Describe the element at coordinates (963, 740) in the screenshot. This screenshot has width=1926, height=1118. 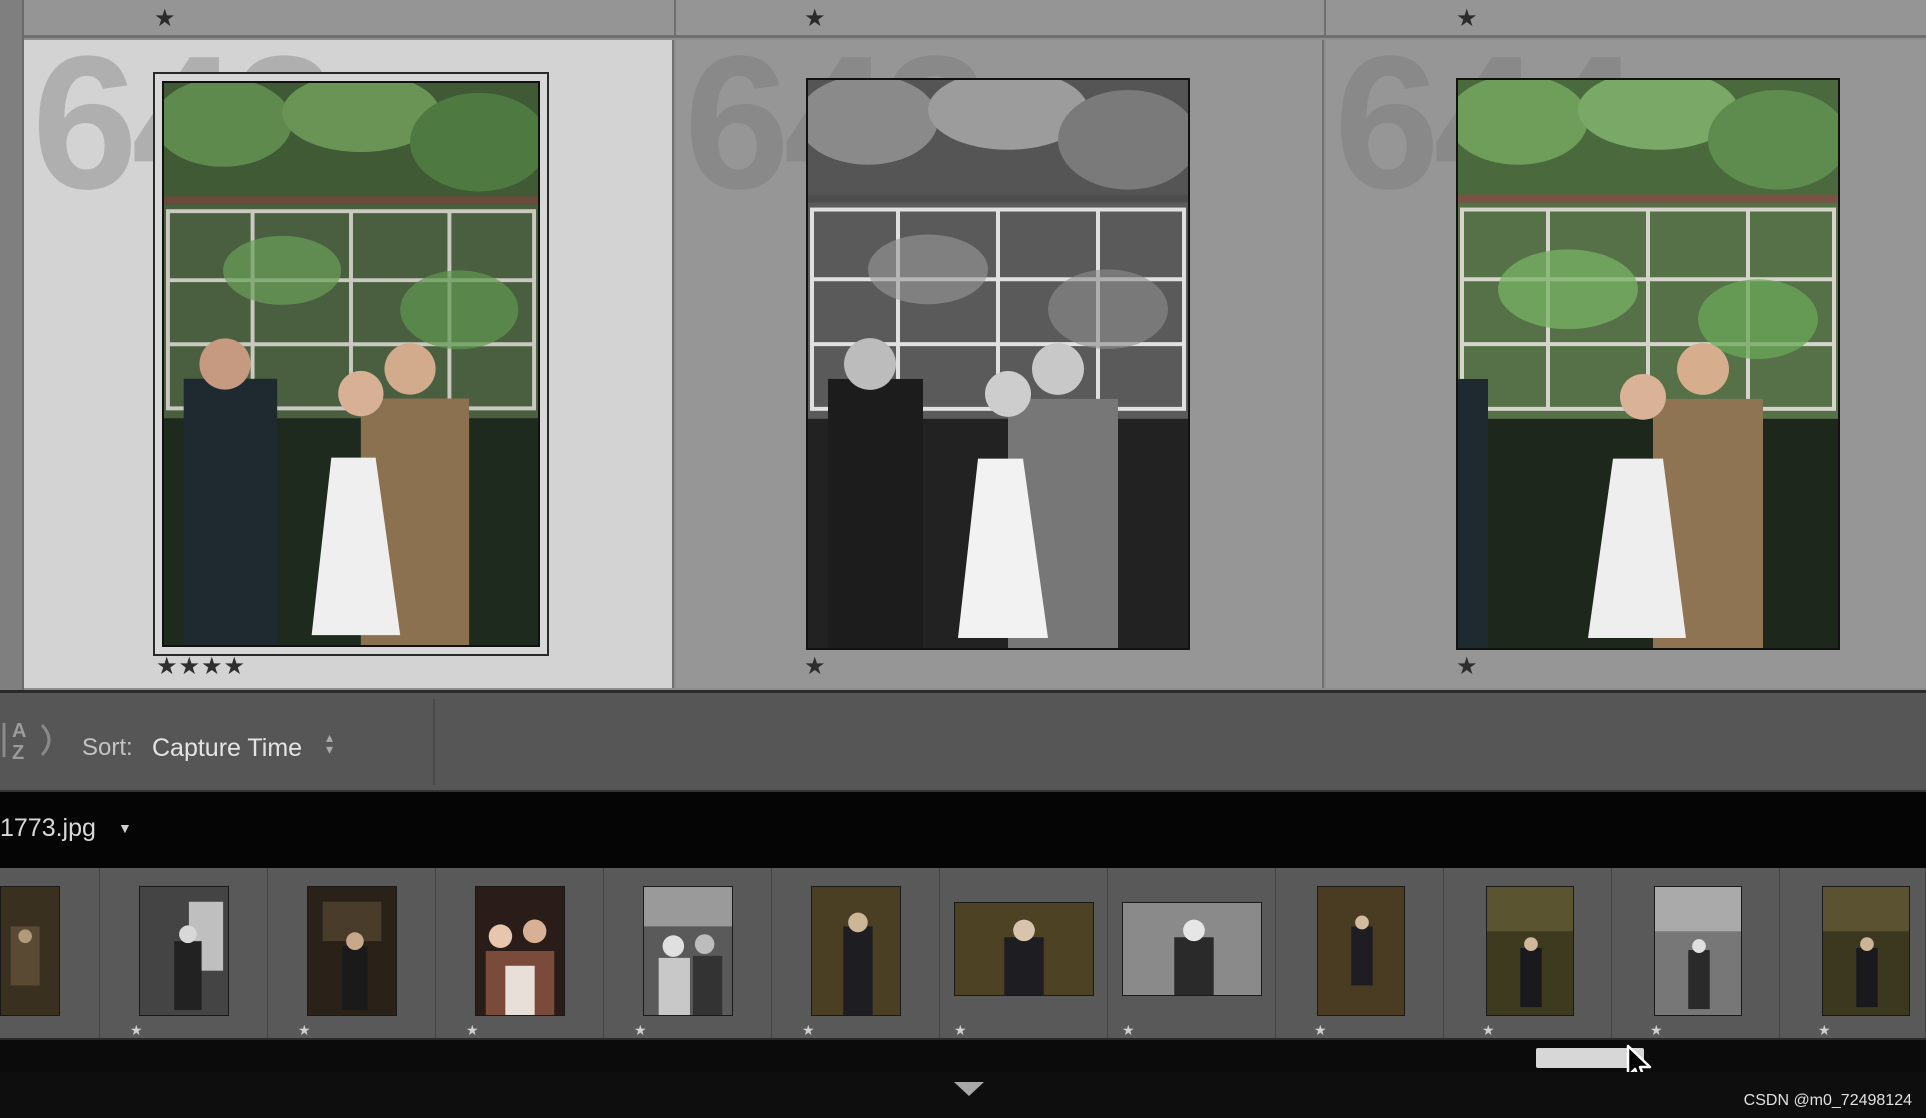
I see `library-toolbar: A Z Sort: Capture Time ▴ ▾` at that location.